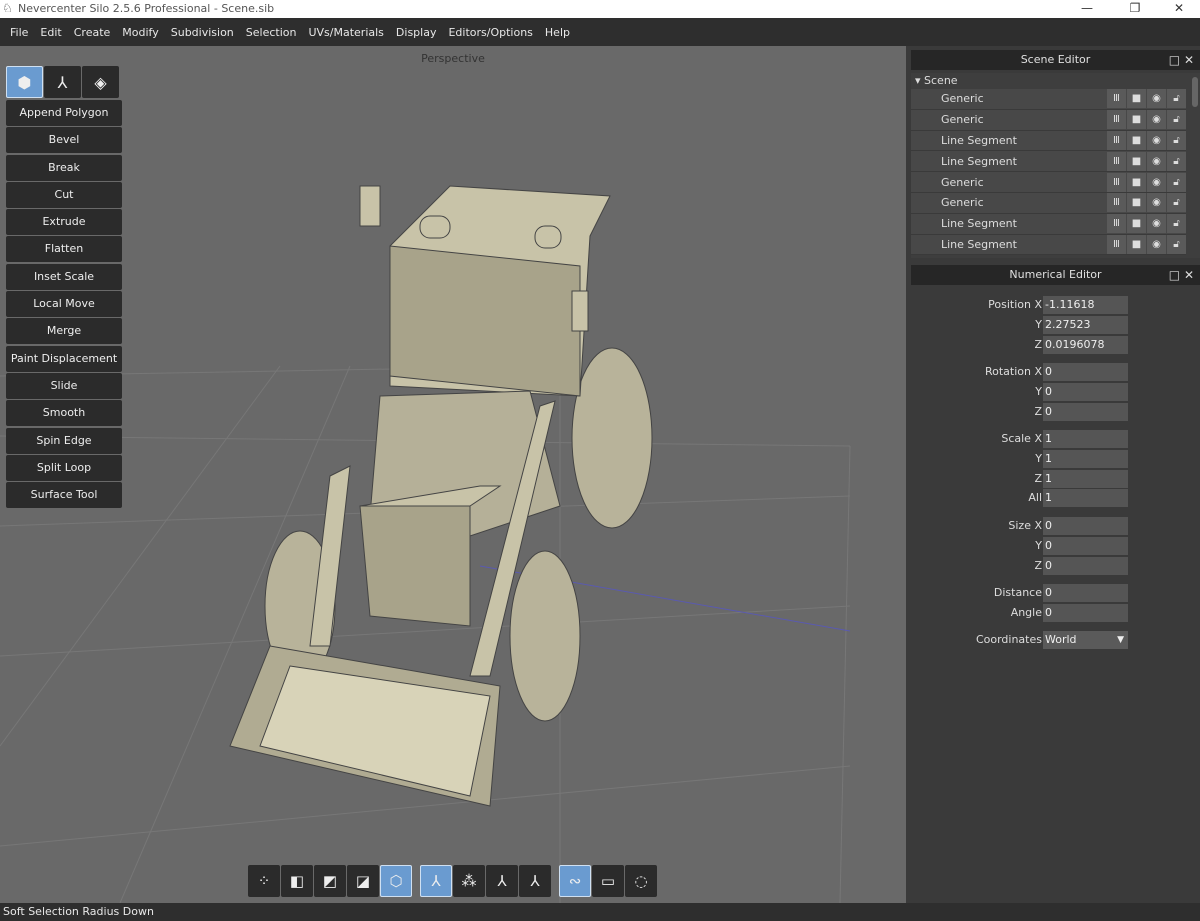 This screenshot has width=1200, height=921. What do you see at coordinates (64, 413) in the screenshot?
I see `tool-smooth: Smooth` at bounding box center [64, 413].